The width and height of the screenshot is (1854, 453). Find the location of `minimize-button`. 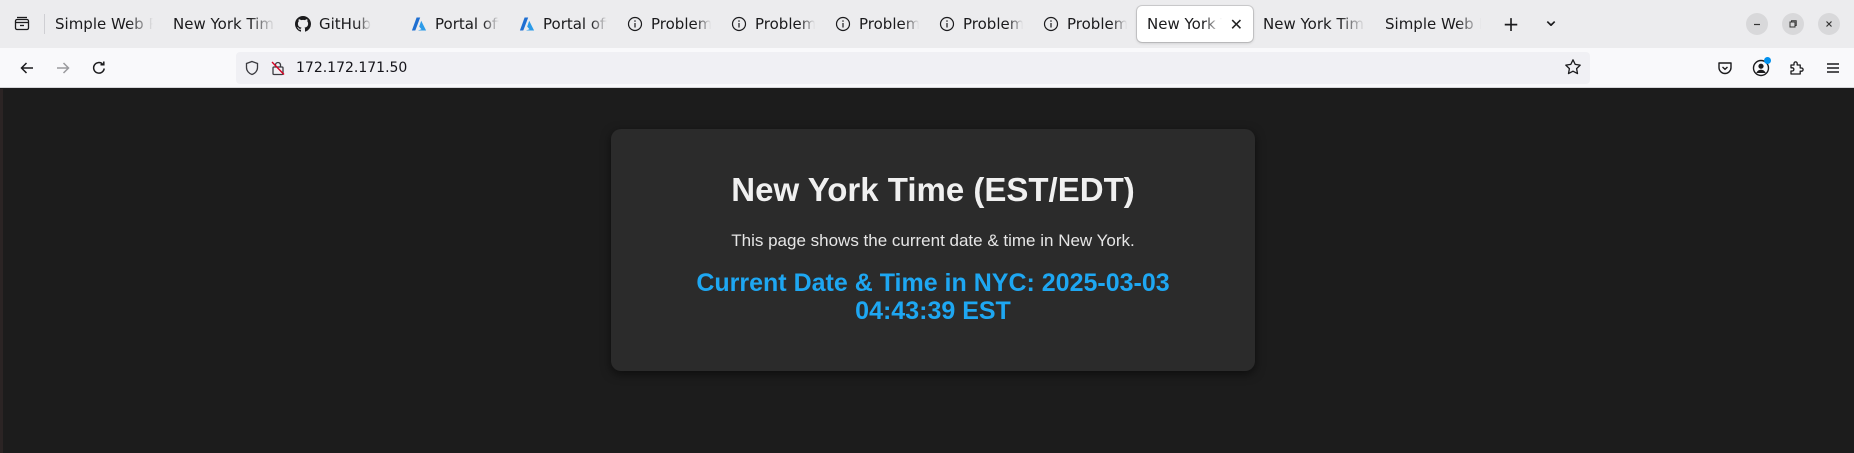

minimize-button is located at coordinates (1757, 24).